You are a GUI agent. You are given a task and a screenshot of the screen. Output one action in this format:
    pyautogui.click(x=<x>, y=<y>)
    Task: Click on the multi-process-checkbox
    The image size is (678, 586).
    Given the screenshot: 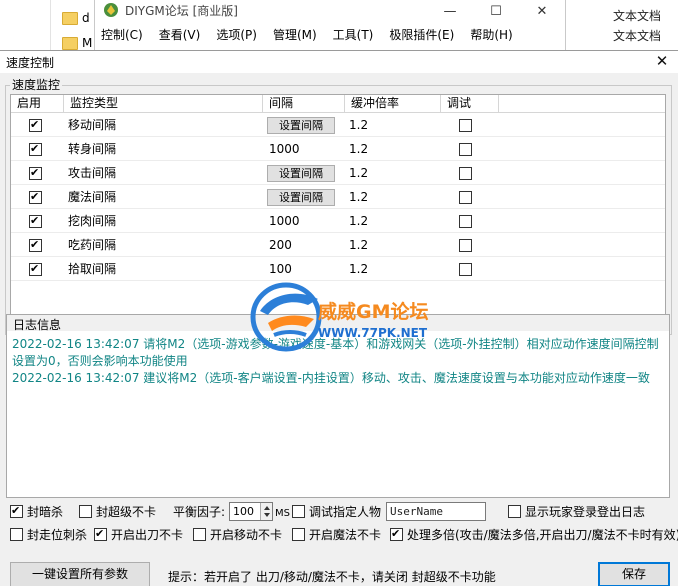 What is the action you would take?
    pyautogui.click(x=396, y=535)
    